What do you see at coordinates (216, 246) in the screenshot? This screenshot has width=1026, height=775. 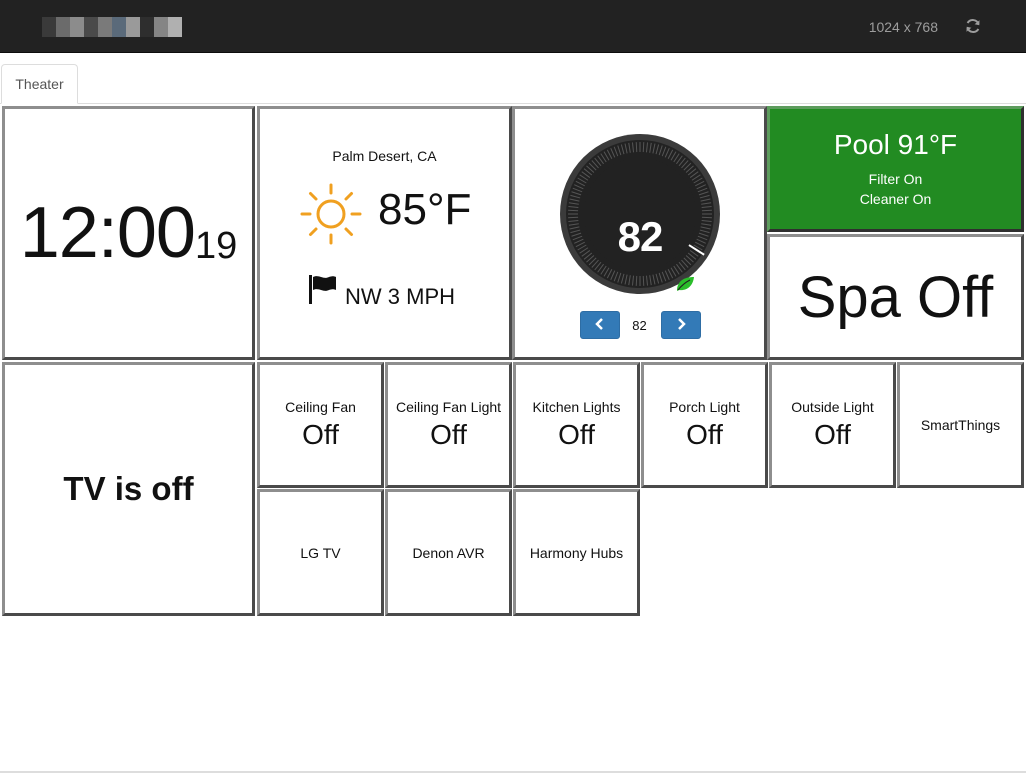 I see `clock-seconds: 19` at bounding box center [216, 246].